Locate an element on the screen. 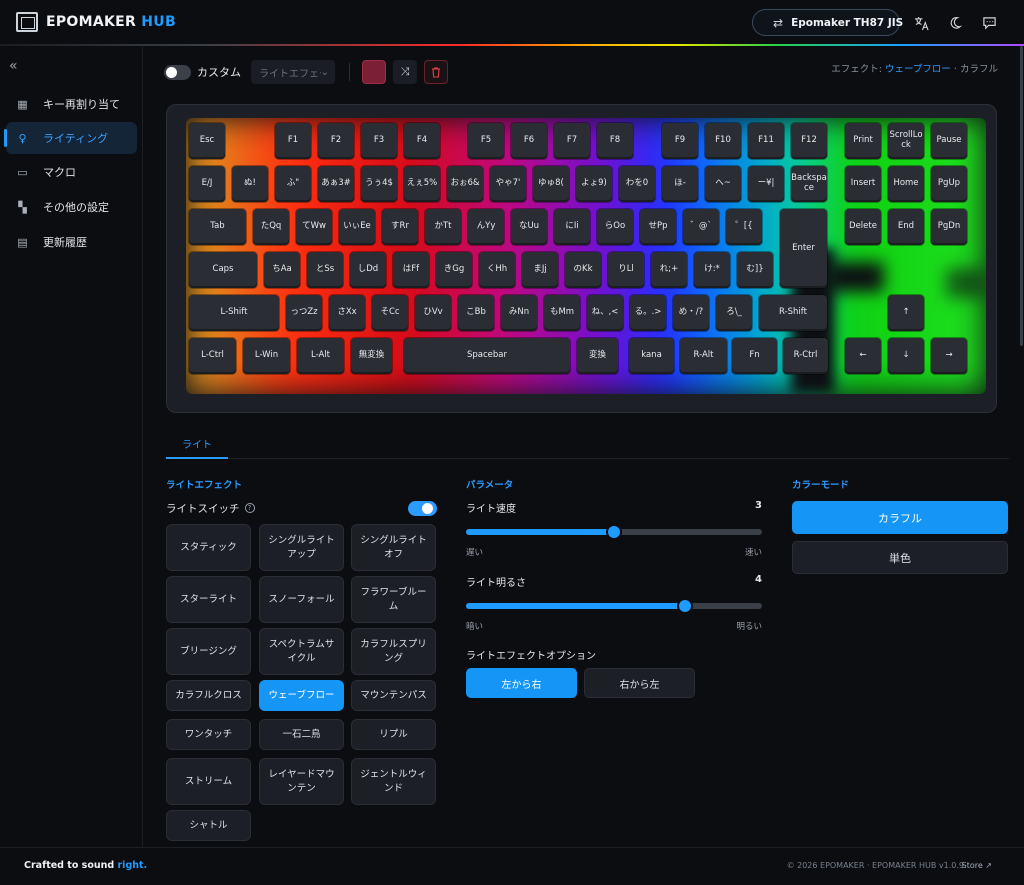 This screenshot has width=1024, height=885. key-kana: kana is located at coordinates (651, 356).